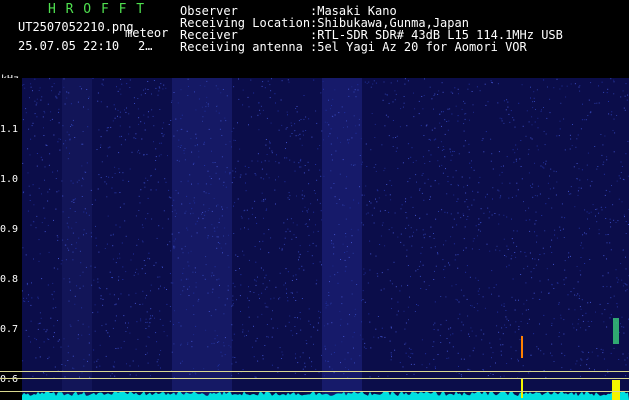  What do you see at coordinates (147, 33) in the screenshot?
I see `event-type-label: meteor` at bounding box center [147, 33].